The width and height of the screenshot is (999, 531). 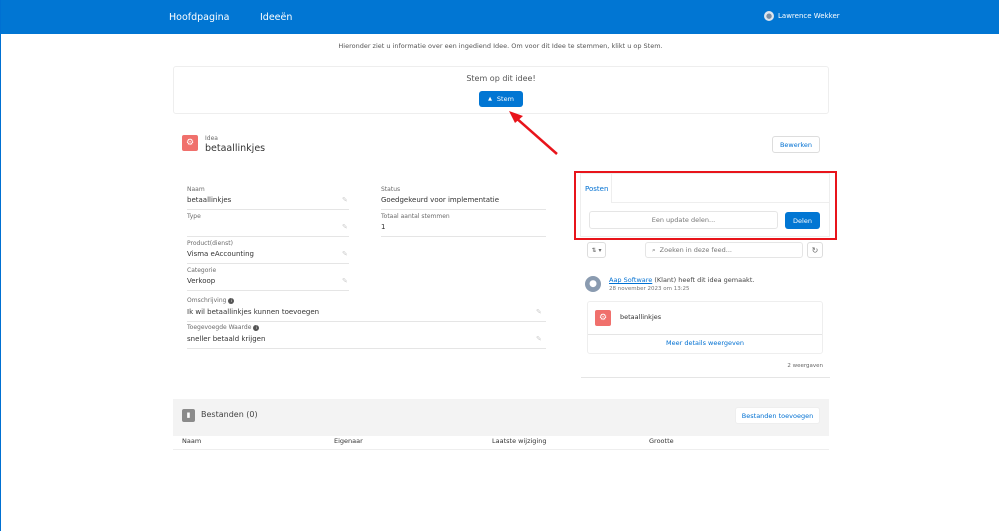 I want to click on up-arrow-icon: ▲, so click(x=490, y=99).